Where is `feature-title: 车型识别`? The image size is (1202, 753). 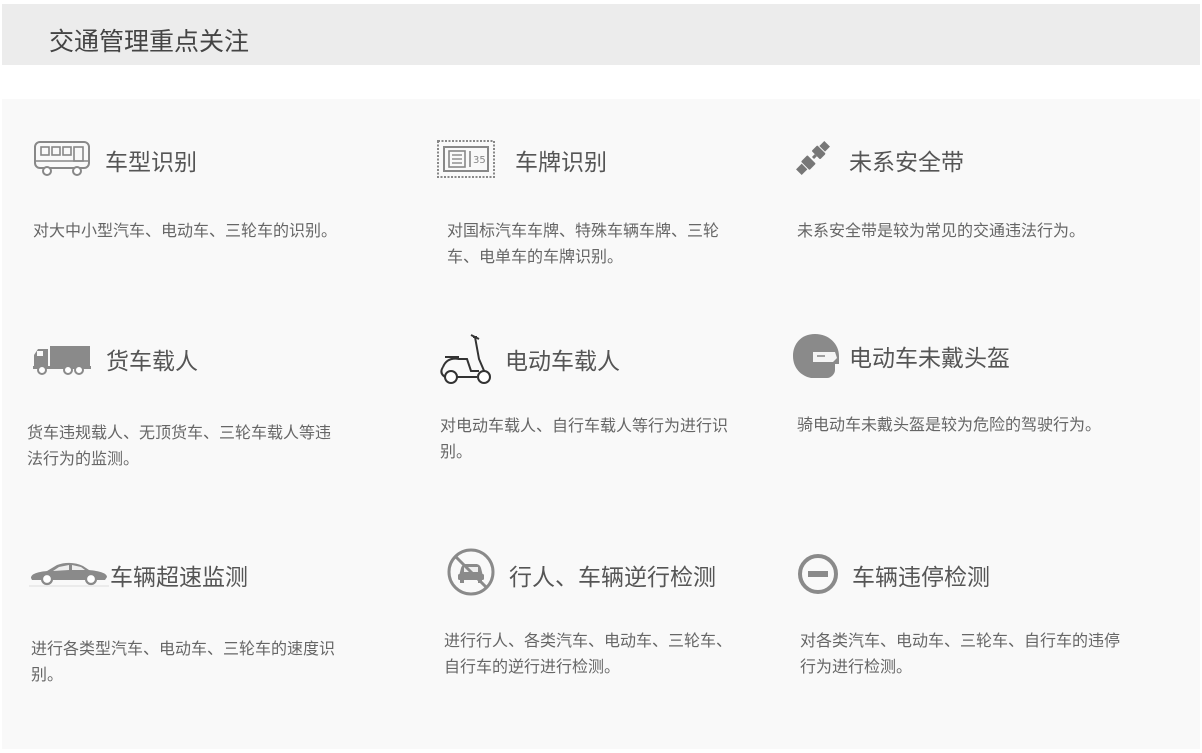 feature-title: 车型识别 is located at coordinates (151, 163).